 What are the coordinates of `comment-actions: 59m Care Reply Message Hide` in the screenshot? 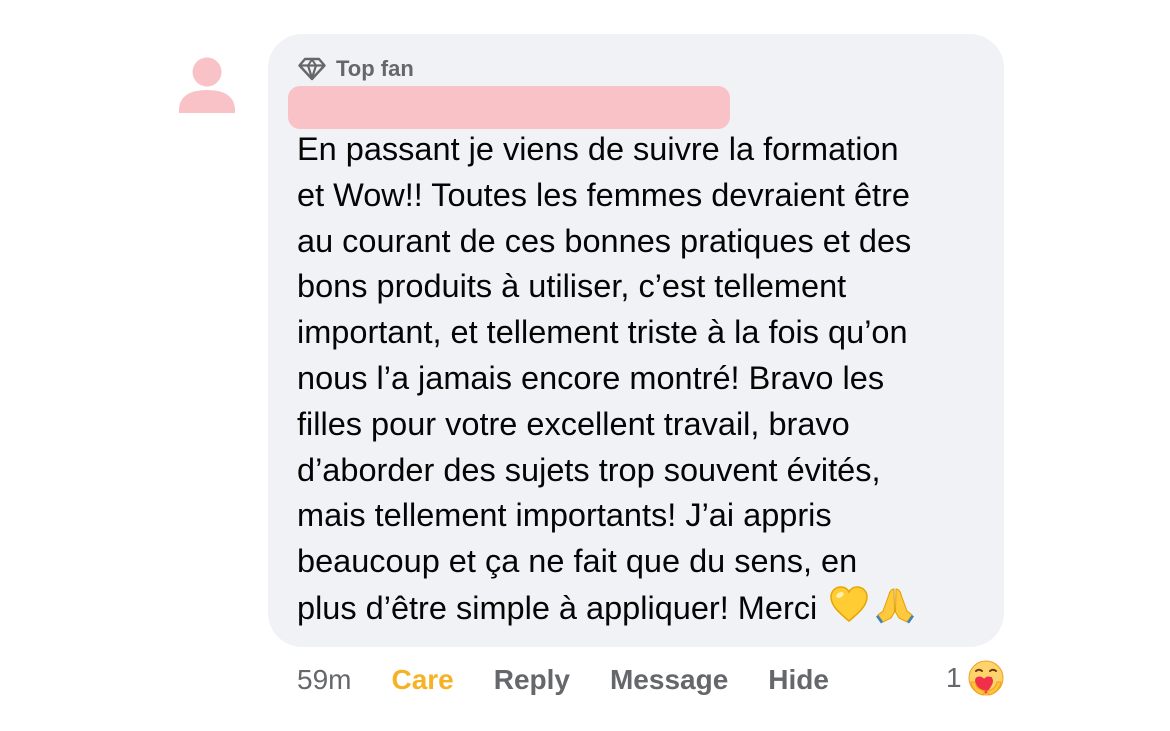 It's located at (563, 680).